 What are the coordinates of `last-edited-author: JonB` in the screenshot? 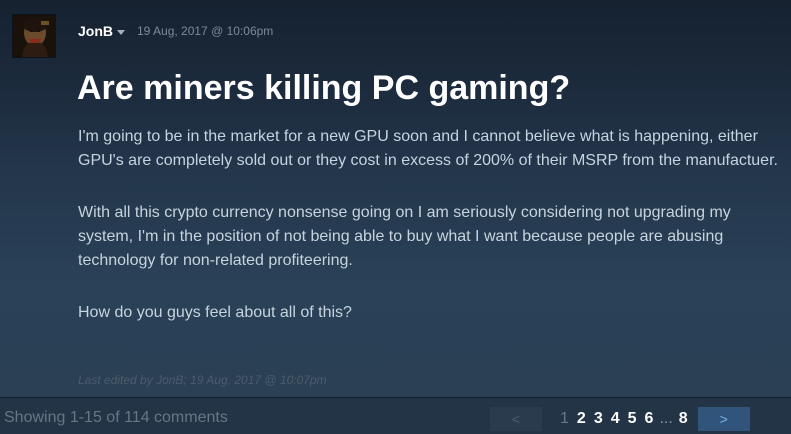 It's located at (170, 380).